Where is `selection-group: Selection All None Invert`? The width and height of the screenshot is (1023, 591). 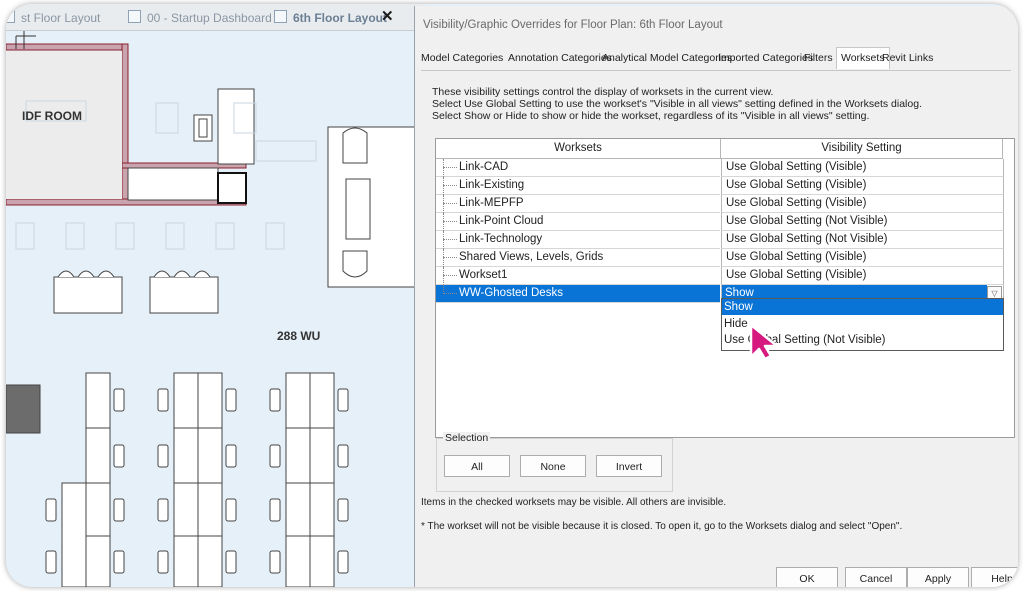 selection-group: Selection All None Invert is located at coordinates (554, 462).